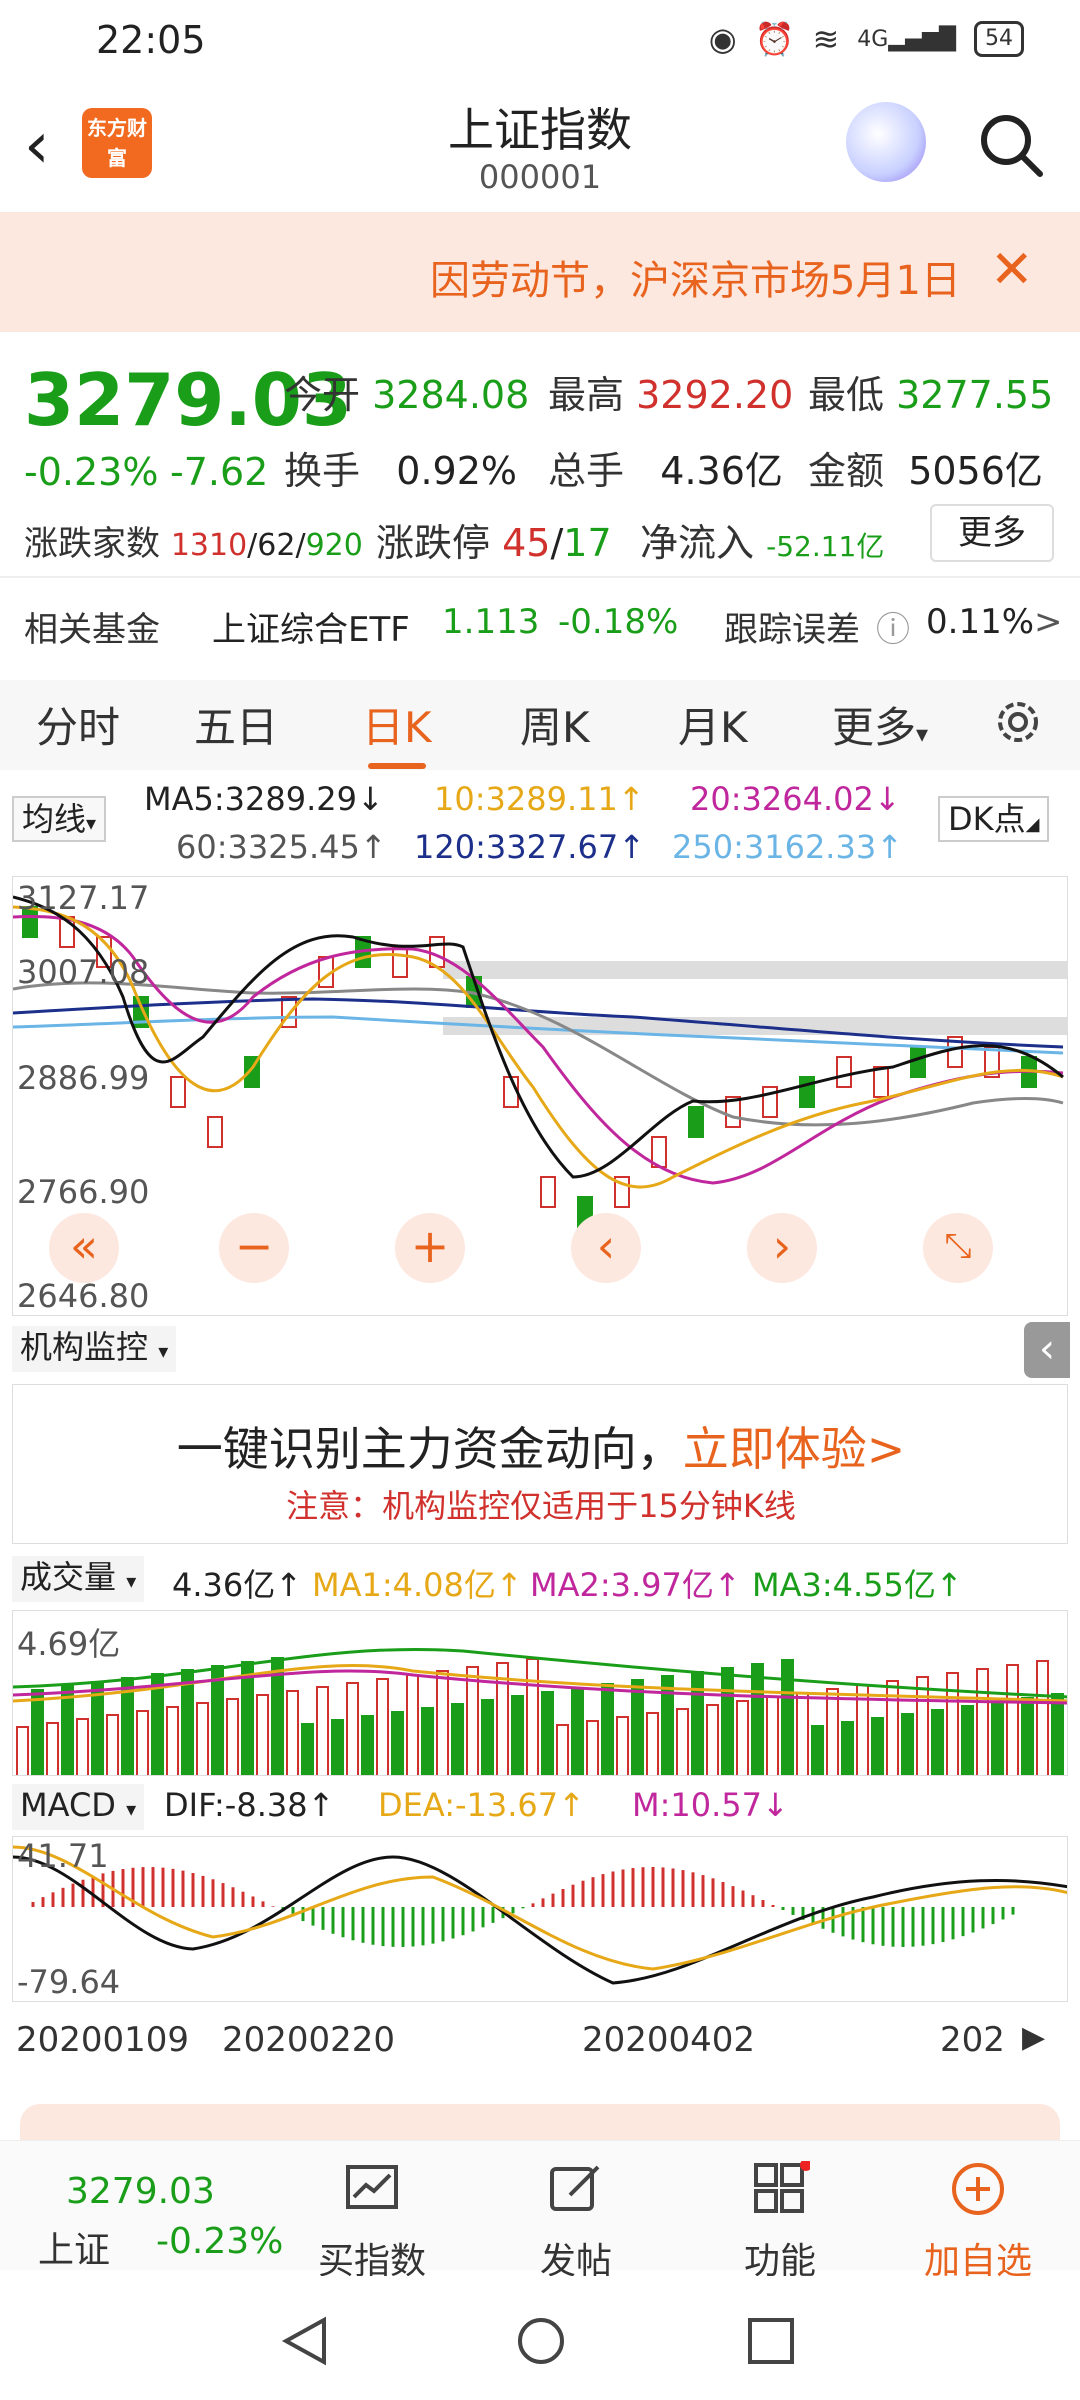 Image resolution: width=1080 pixels, height=2400 pixels. What do you see at coordinates (78, 724) in the screenshot?
I see `tab-intraday: 分时` at bounding box center [78, 724].